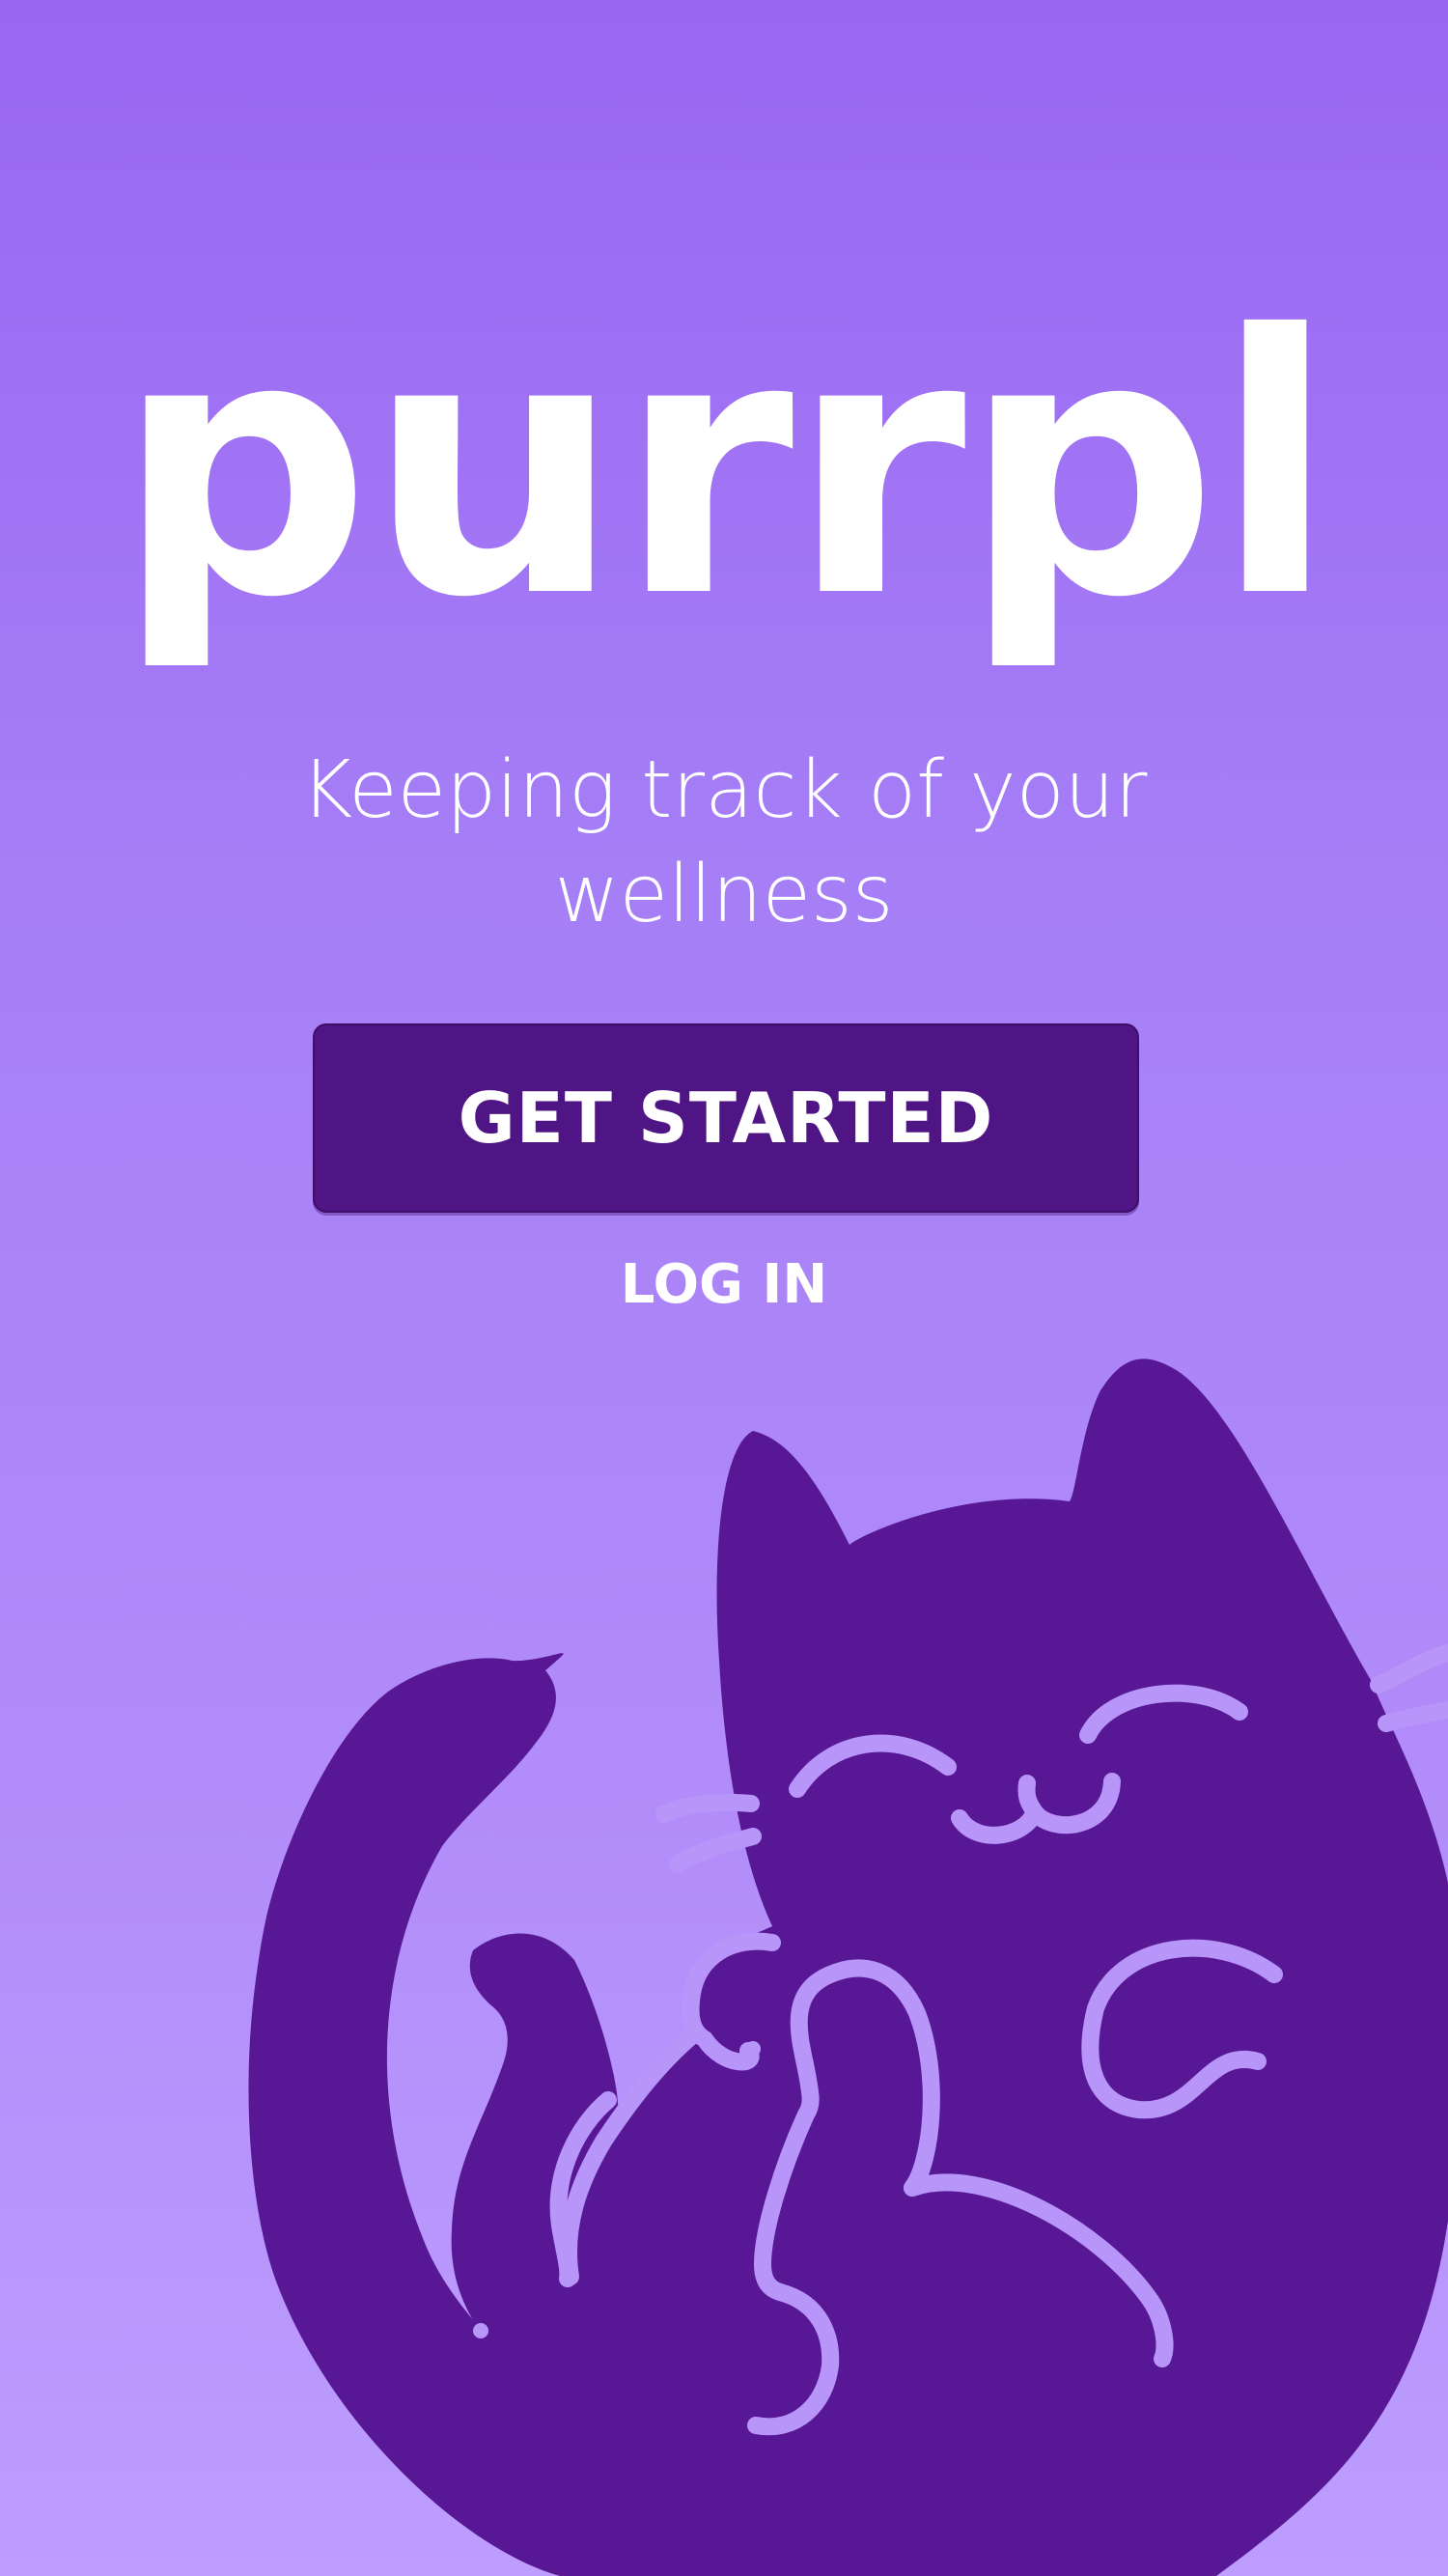 The height and width of the screenshot is (2576, 1448). Describe the element at coordinates (794, 2360) in the screenshot. I see `cat-lower-leg` at that location.